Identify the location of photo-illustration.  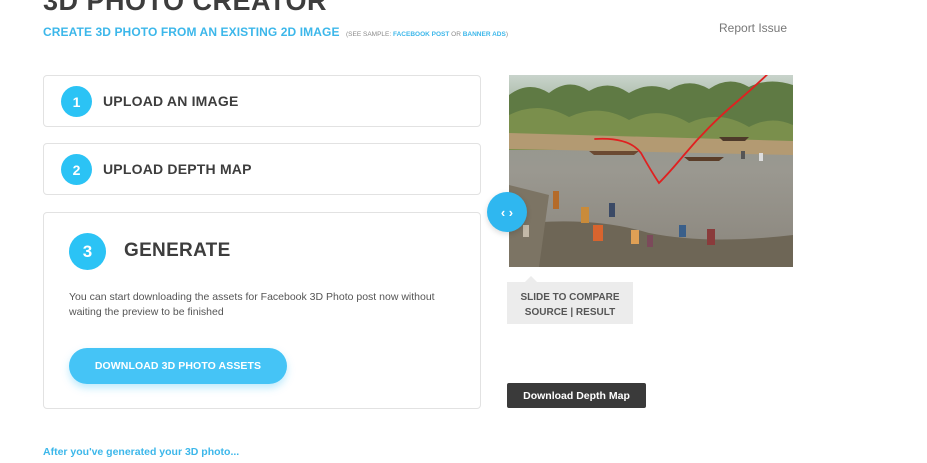
(651, 171).